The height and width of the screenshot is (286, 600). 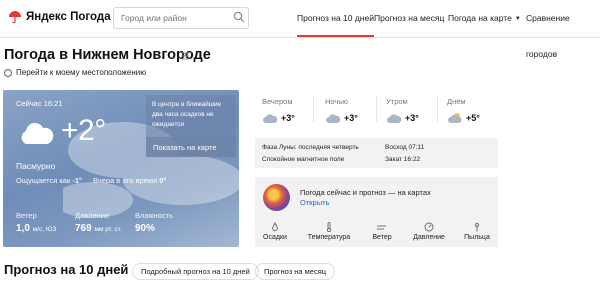 I want to click on wind-value: 1,0 м/с, ЮЗ, so click(x=36, y=228).